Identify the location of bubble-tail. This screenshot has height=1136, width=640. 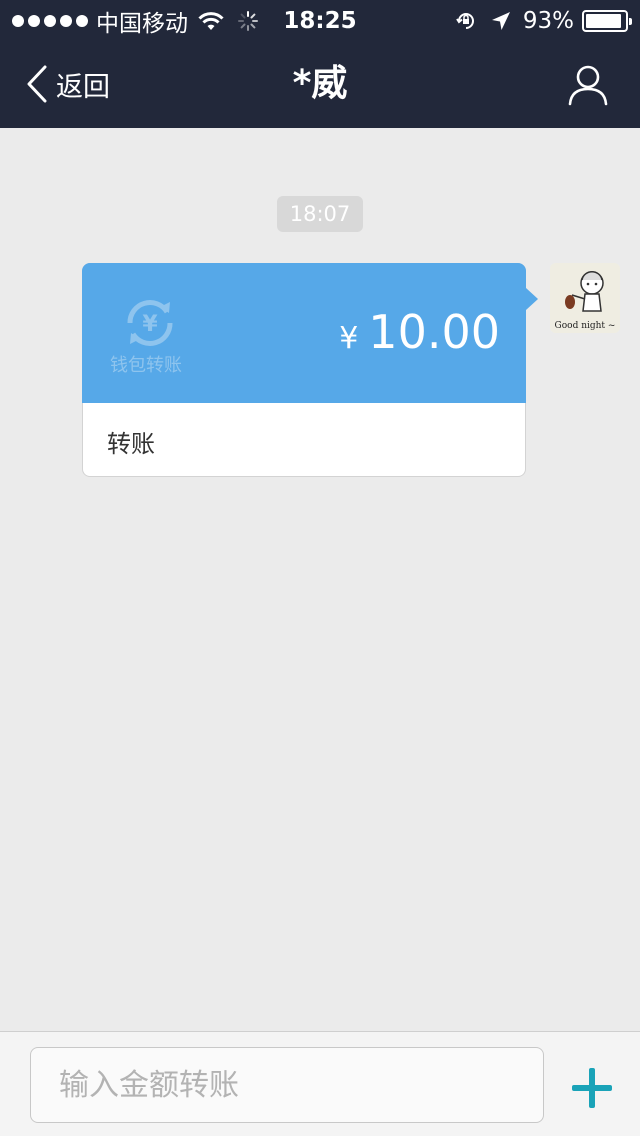
(532, 299).